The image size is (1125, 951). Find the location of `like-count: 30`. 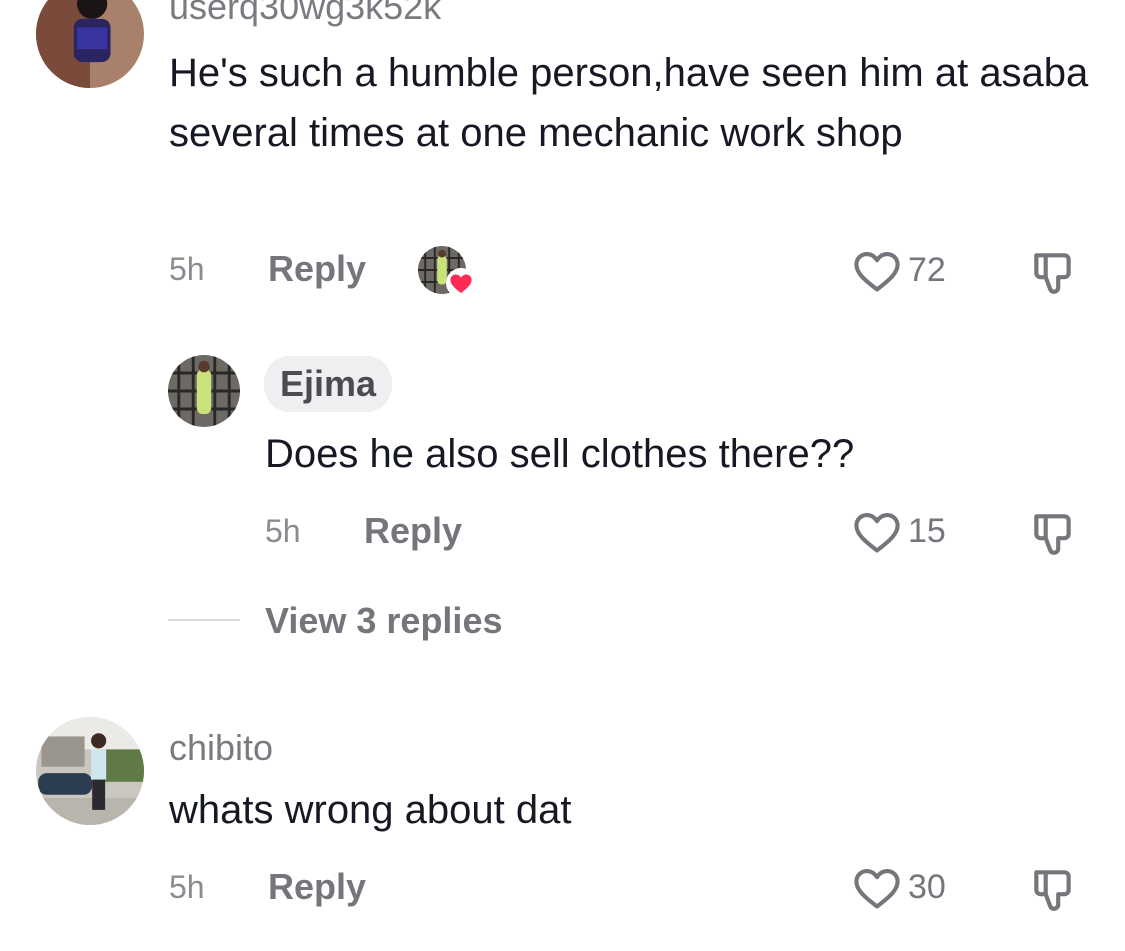

like-count: 30 is located at coordinates (927, 887).